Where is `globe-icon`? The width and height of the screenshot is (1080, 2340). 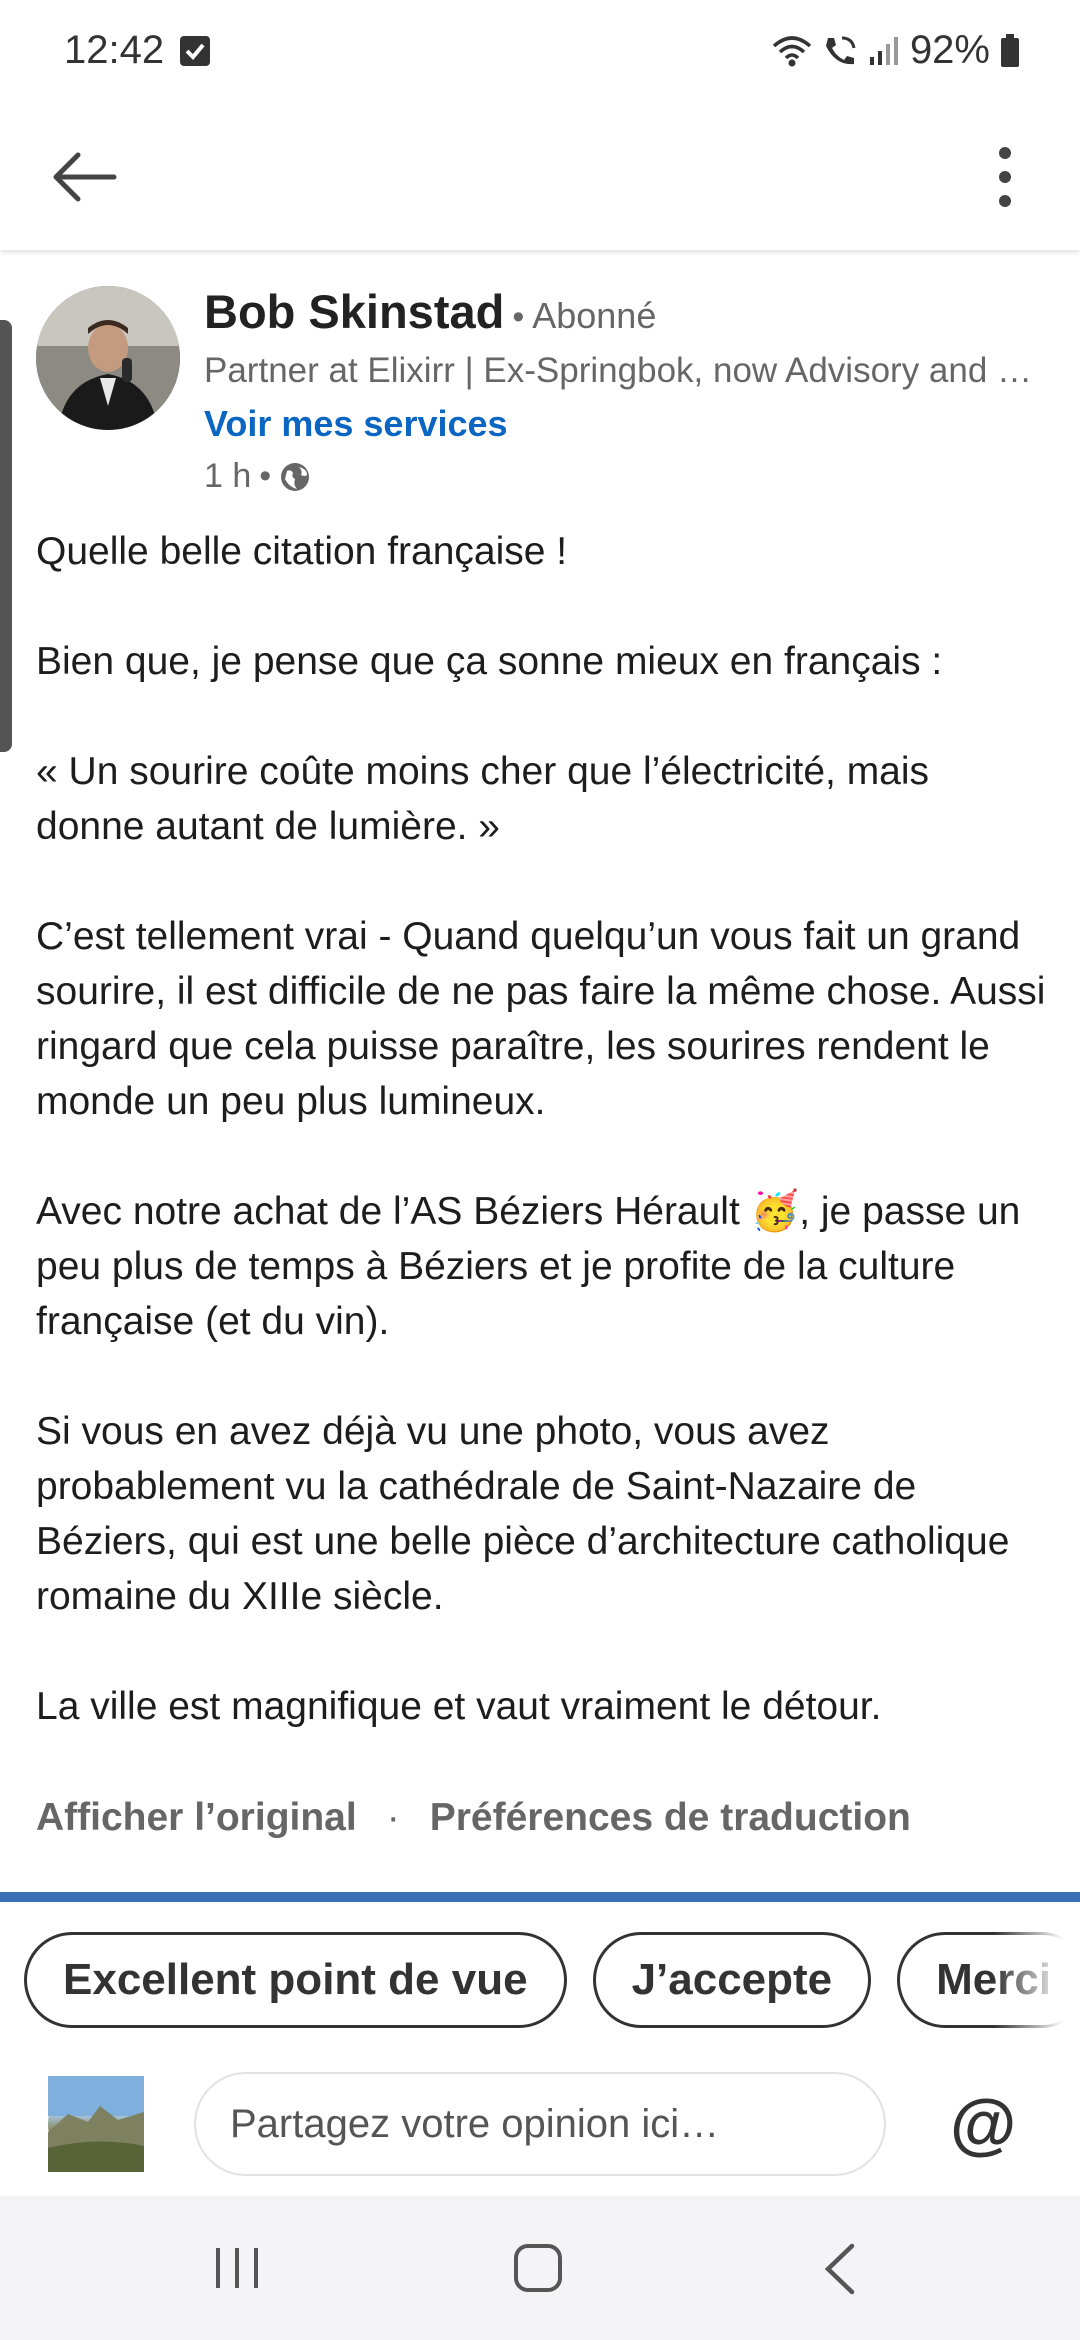
globe-icon is located at coordinates (295, 476).